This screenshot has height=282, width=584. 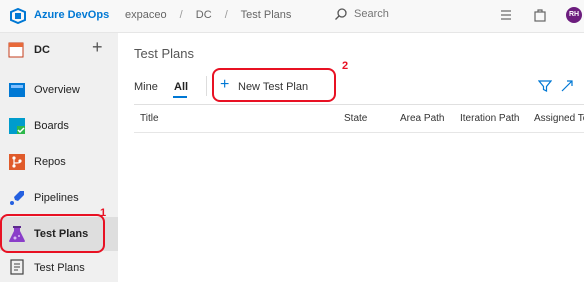 I want to click on sidebar-item-label: Repos, so click(x=50, y=162).